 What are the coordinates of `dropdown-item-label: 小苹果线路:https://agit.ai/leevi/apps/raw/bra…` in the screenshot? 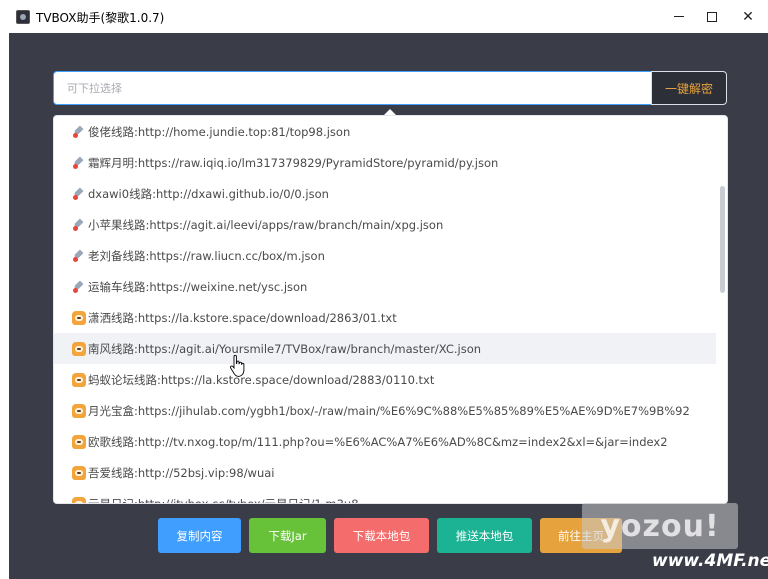 It's located at (266, 224).